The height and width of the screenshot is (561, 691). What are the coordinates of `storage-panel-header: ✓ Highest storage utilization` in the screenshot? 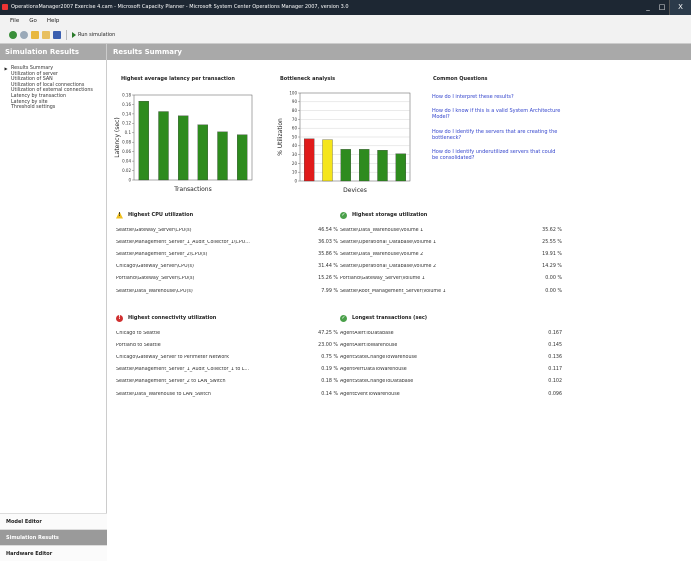 It's located at (451, 215).